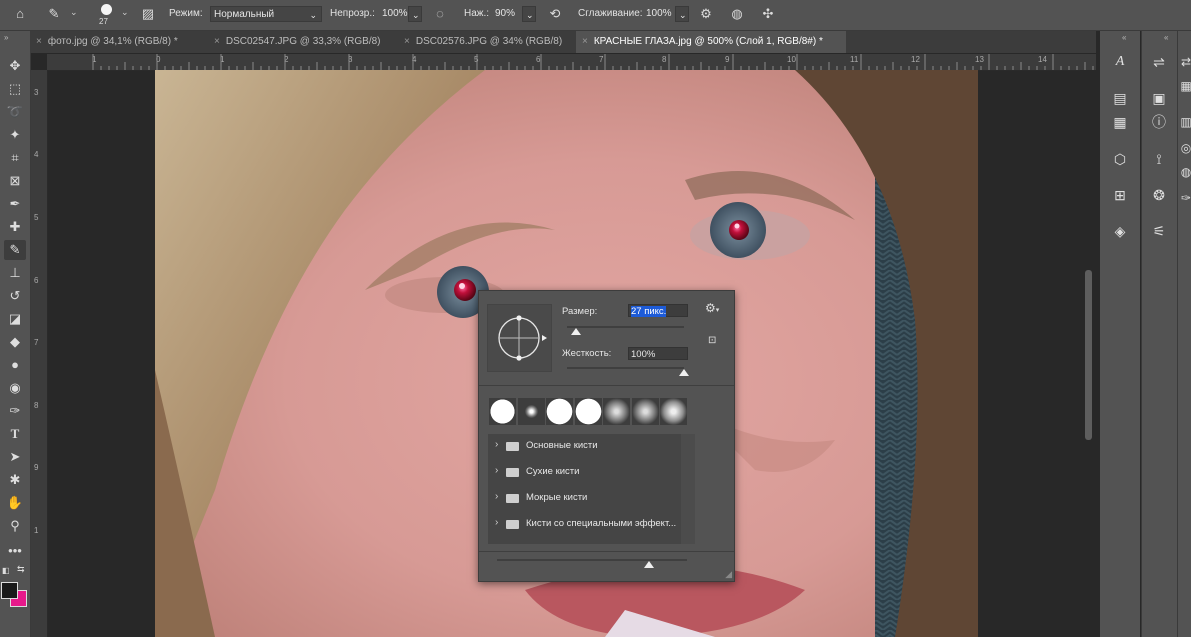 Image resolution: width=1191 pixels, height=637 pixels. What do you see at coordinates (706, 14) in the screenshot?
I see `gear-icon: ⚙` at bounding box center [706, 14].